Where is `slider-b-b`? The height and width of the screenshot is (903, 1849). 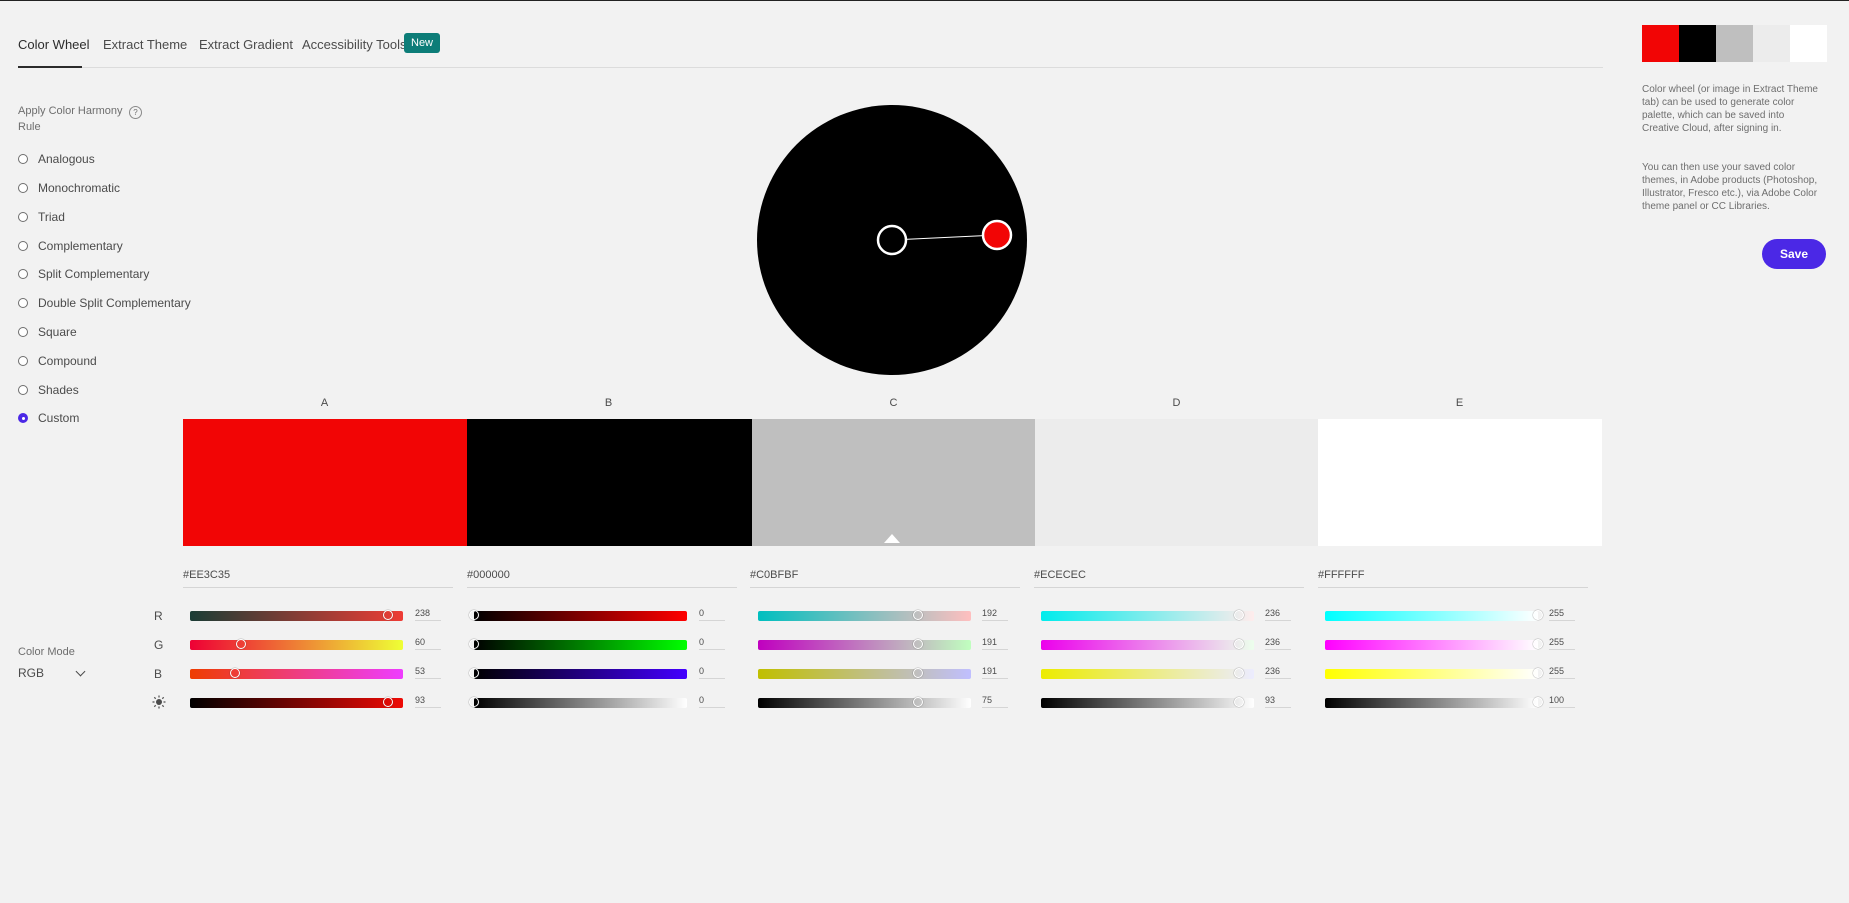
slider-b-b is located at coordinates (578, 673).